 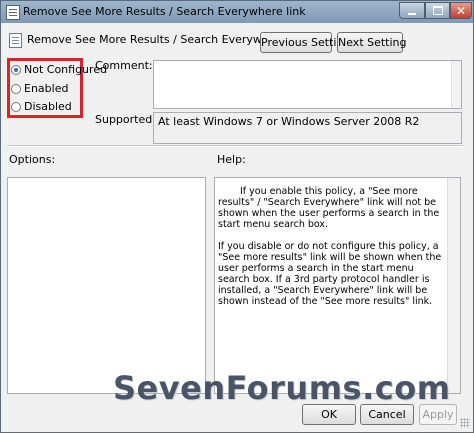 I want to click on radio-disabled: Disabled, so click(x=41, y=106).